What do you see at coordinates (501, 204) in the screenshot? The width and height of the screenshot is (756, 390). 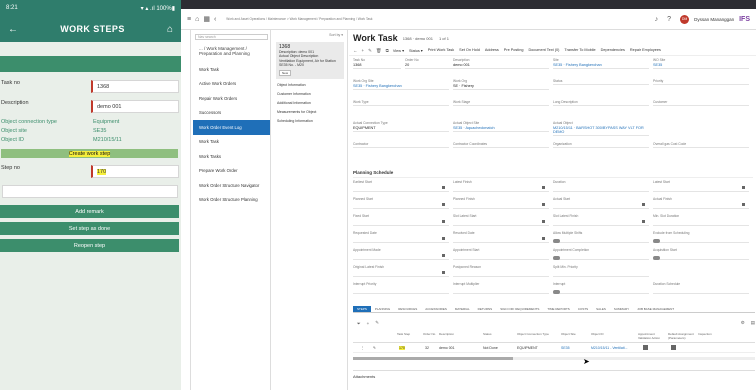 I see `schedule-field: Planned Finish` at bounding box center [501, 204].